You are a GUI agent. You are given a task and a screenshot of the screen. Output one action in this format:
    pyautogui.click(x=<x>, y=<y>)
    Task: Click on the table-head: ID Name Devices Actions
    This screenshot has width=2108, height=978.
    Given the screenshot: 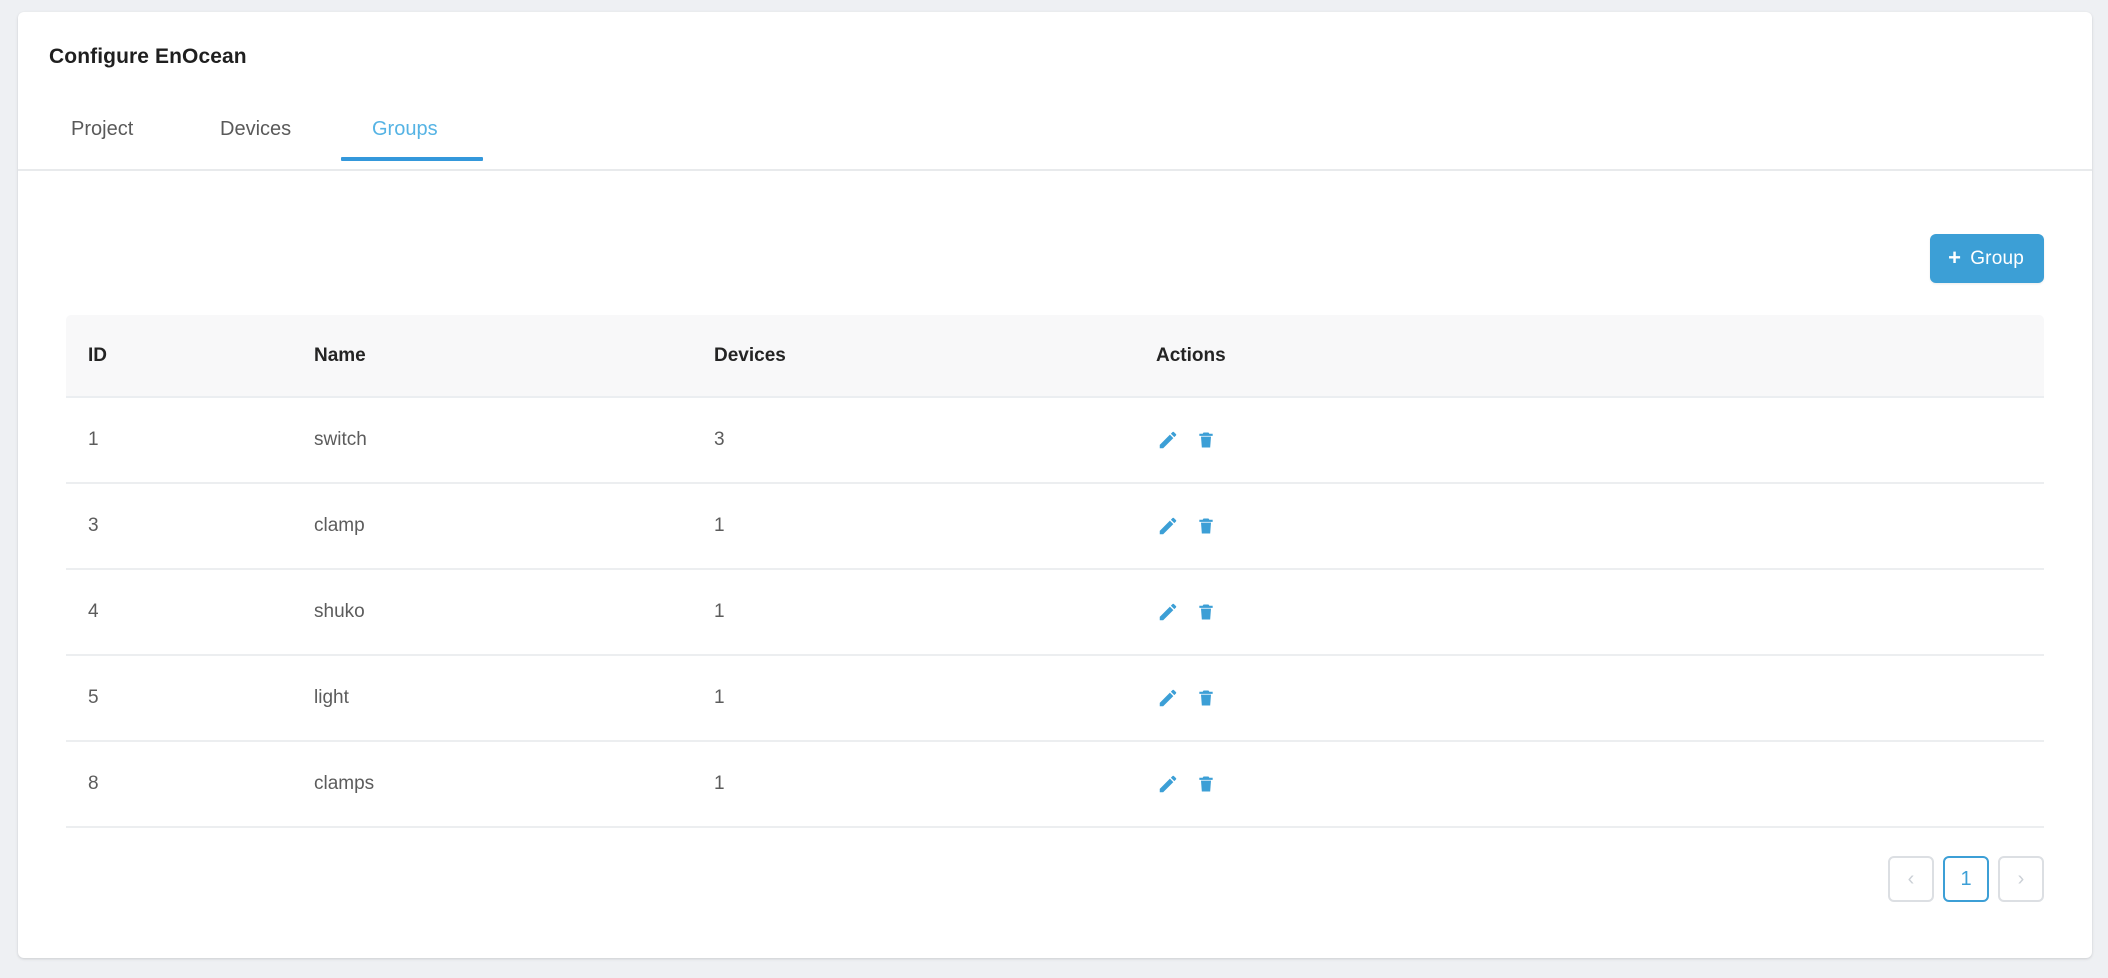 What is the action you would take?
    pyautogui.click(x=1055, y=356)
    